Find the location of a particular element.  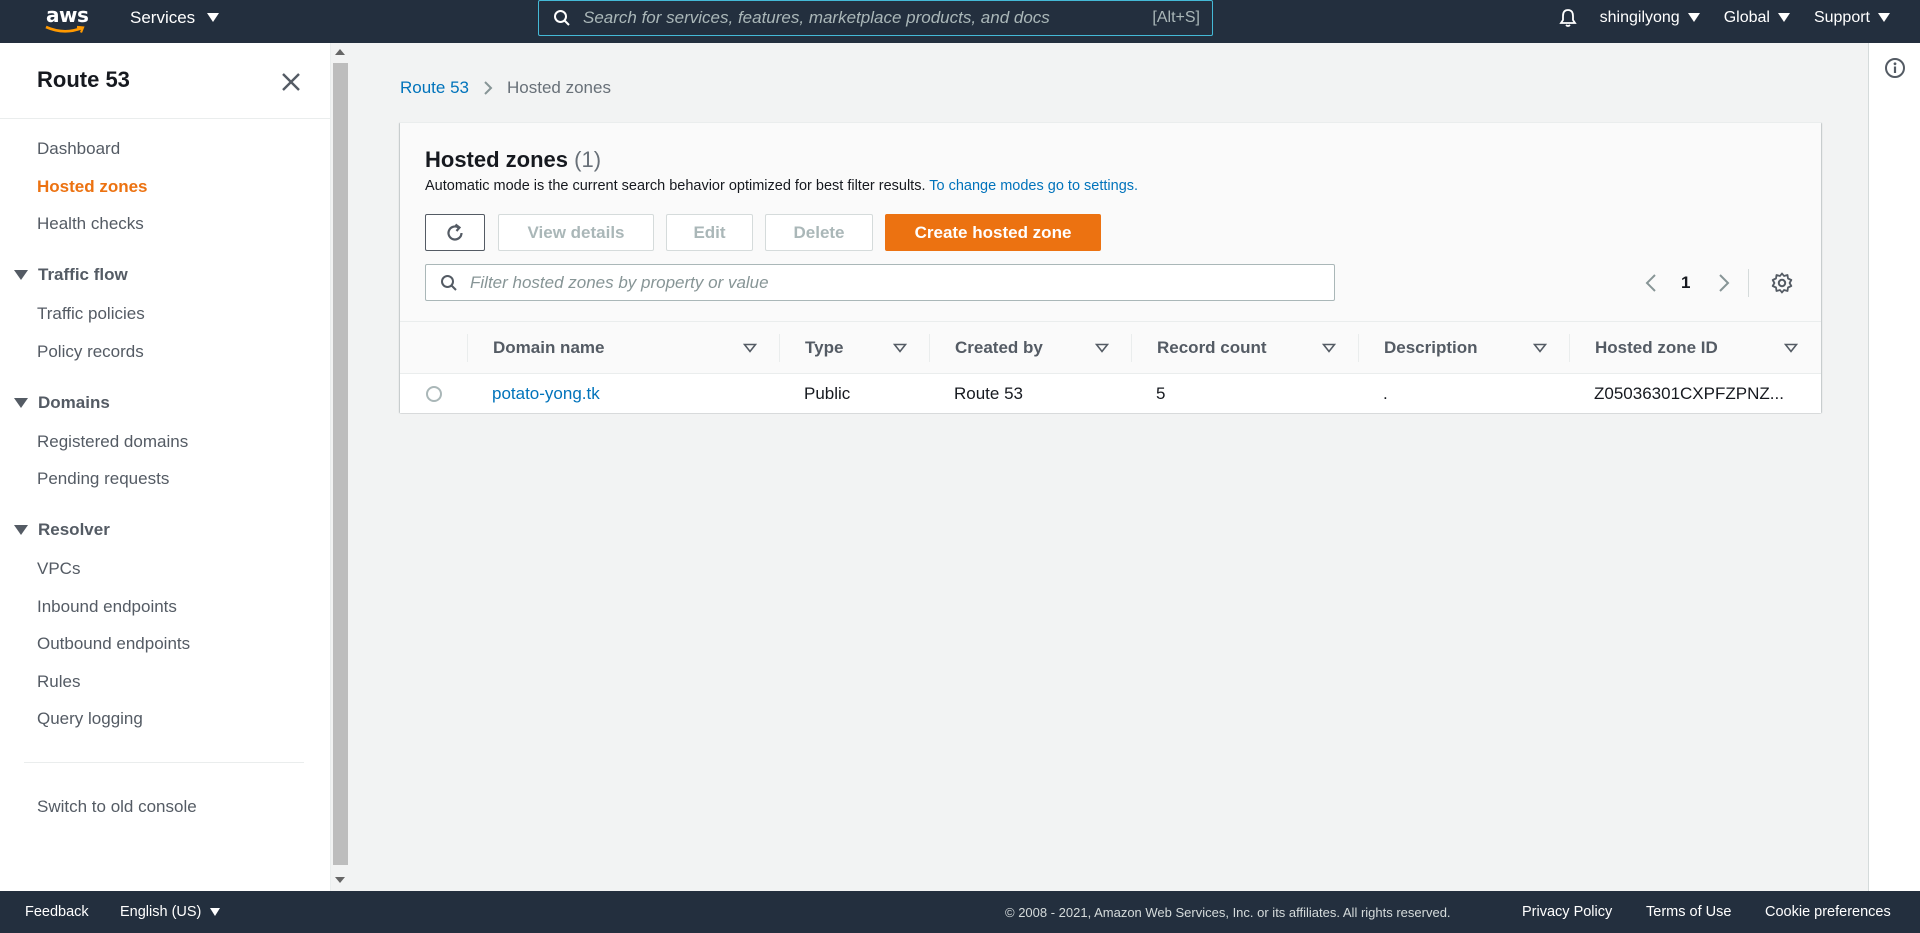

services-label: Services is located at coordinates (163, 17).